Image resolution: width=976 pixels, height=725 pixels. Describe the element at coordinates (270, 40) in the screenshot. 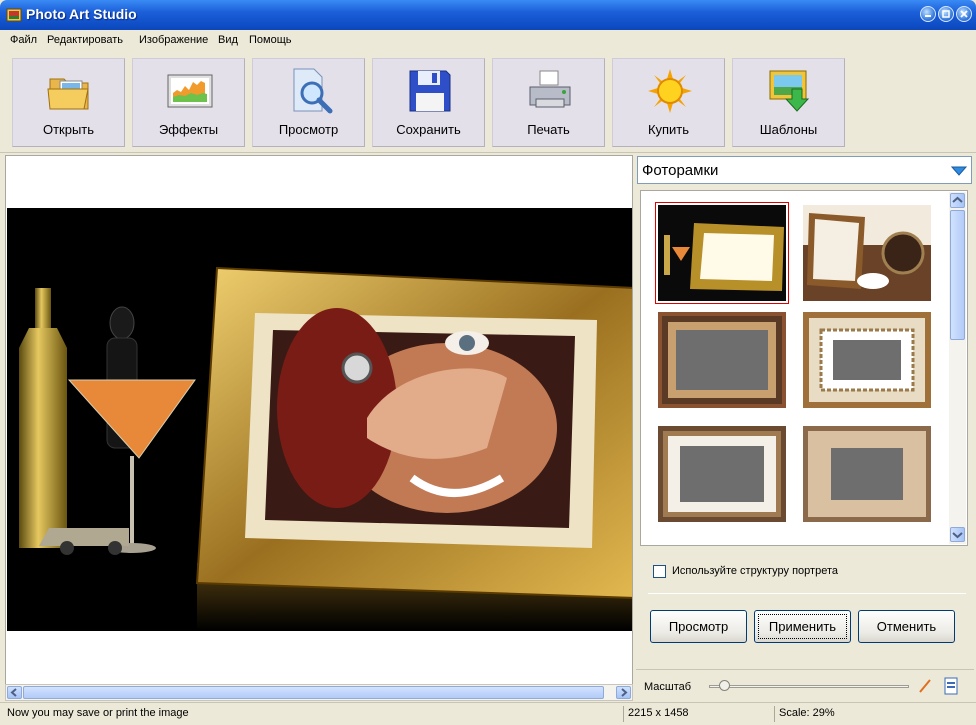

I see `menu-help: Помощь` at that location.